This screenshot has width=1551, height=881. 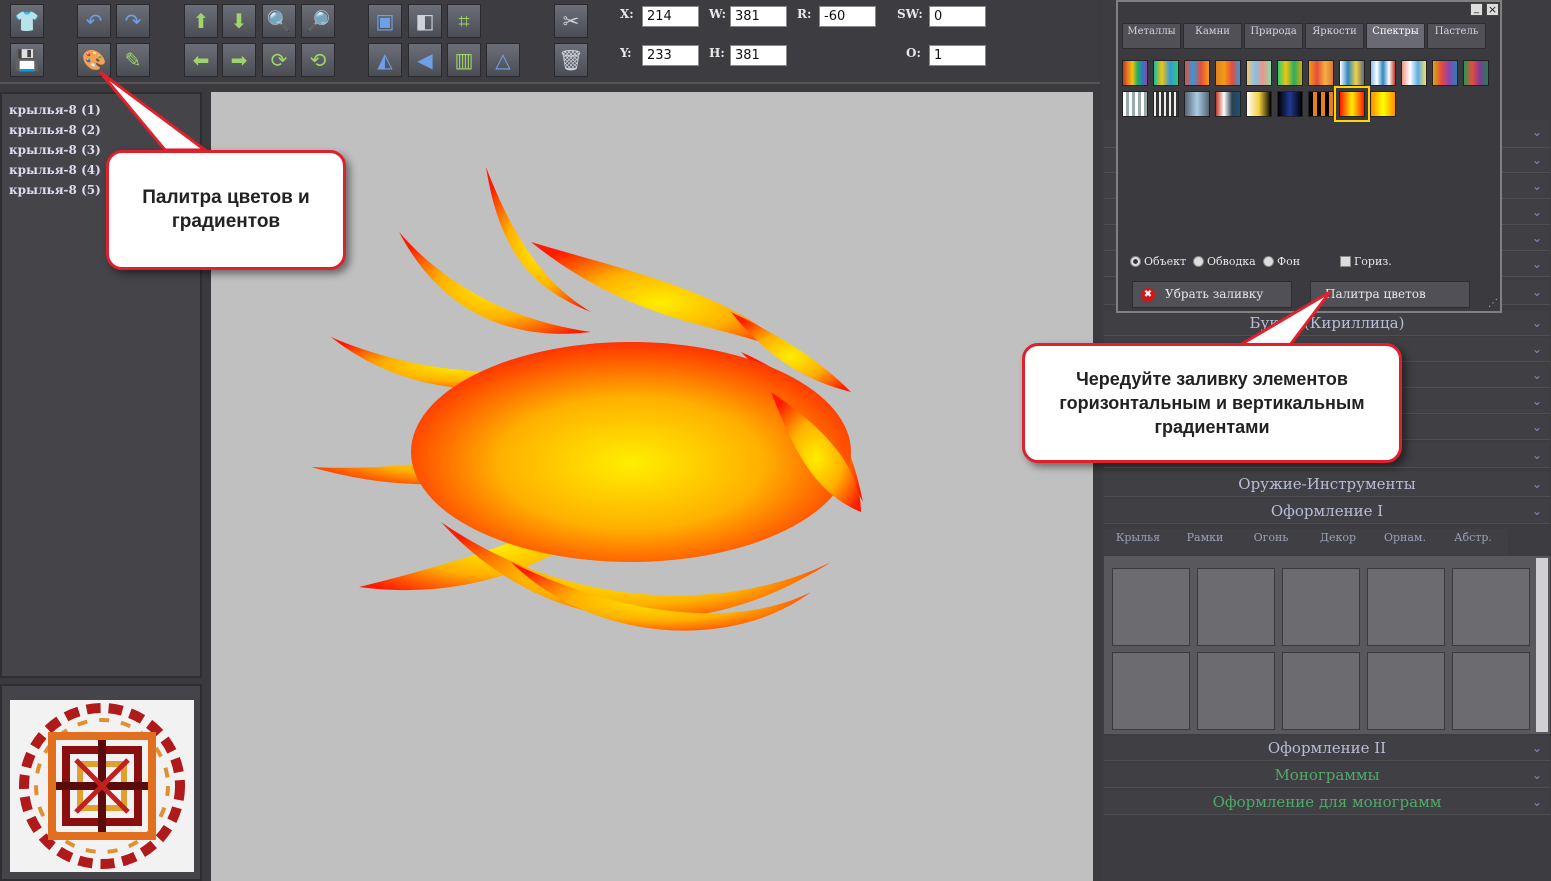 What do you see at coordinates (201, 60) in the screenshot?
I see `move-left-icon: ⬅` at bounding box center [201, 60].